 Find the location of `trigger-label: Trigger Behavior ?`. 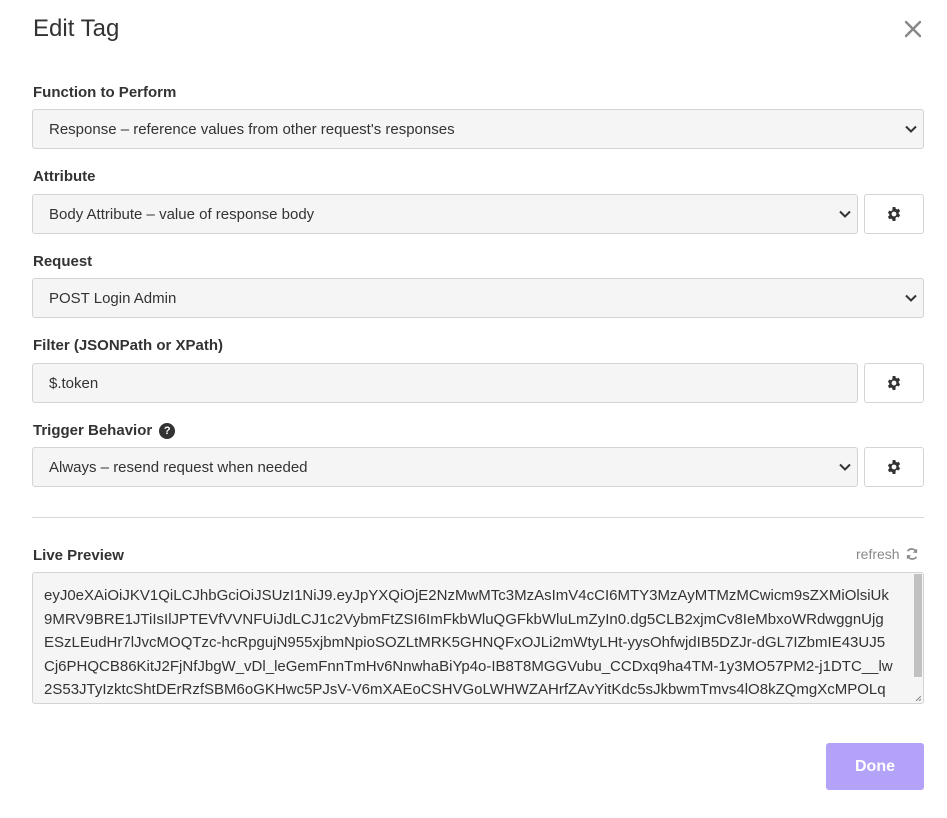

trigger-label: Trigger Behavior ? is located at coordinates (104, 430).